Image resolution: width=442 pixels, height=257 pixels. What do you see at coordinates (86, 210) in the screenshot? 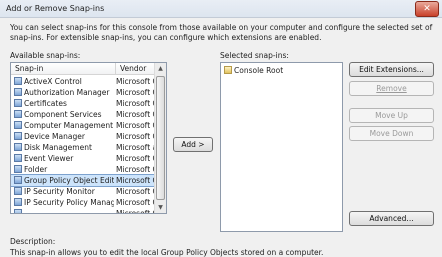
I see `list-item: Microsoft Cor` at bounding box center [86, 210].